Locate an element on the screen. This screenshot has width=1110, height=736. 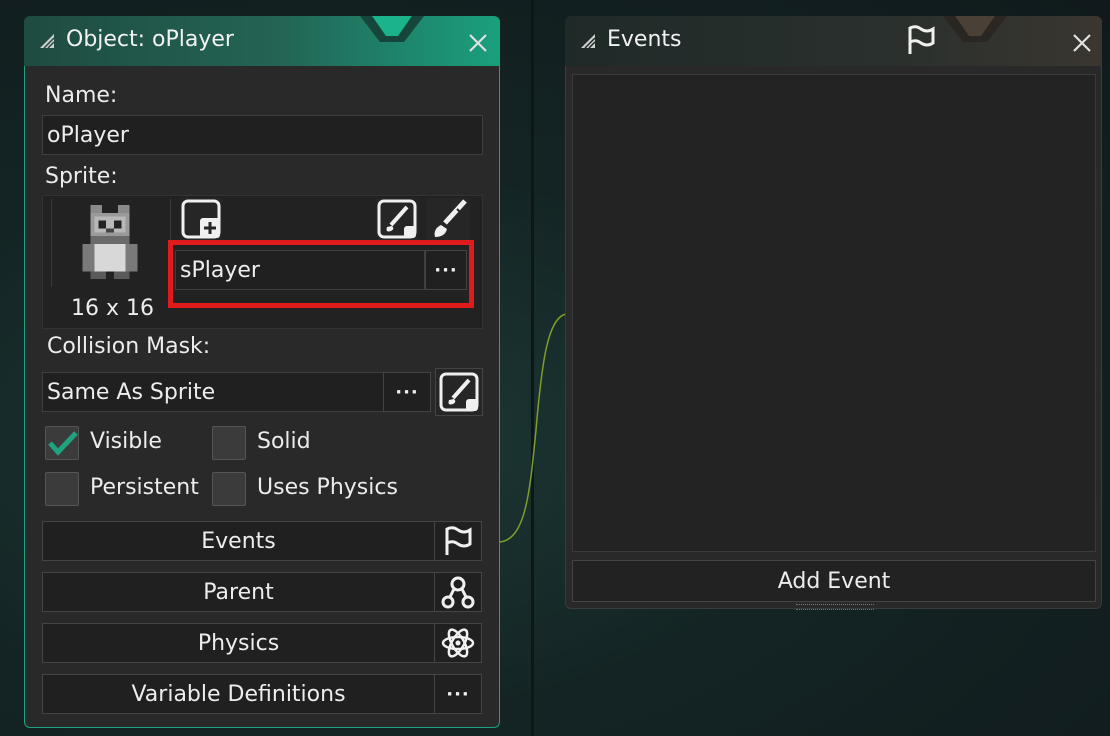
uses-physics-label: Uses Physics is located at coordinates (327, 487).